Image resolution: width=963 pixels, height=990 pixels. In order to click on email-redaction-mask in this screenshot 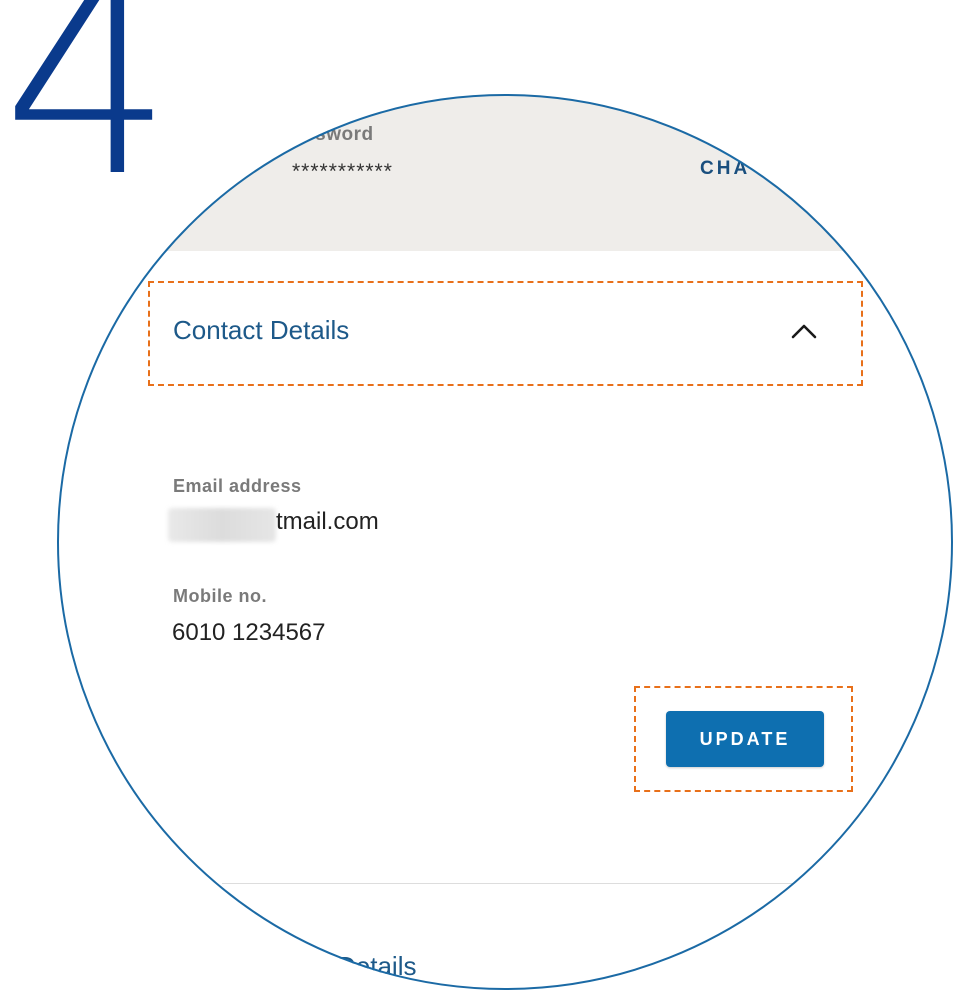, I will do `click(222, 525)`.